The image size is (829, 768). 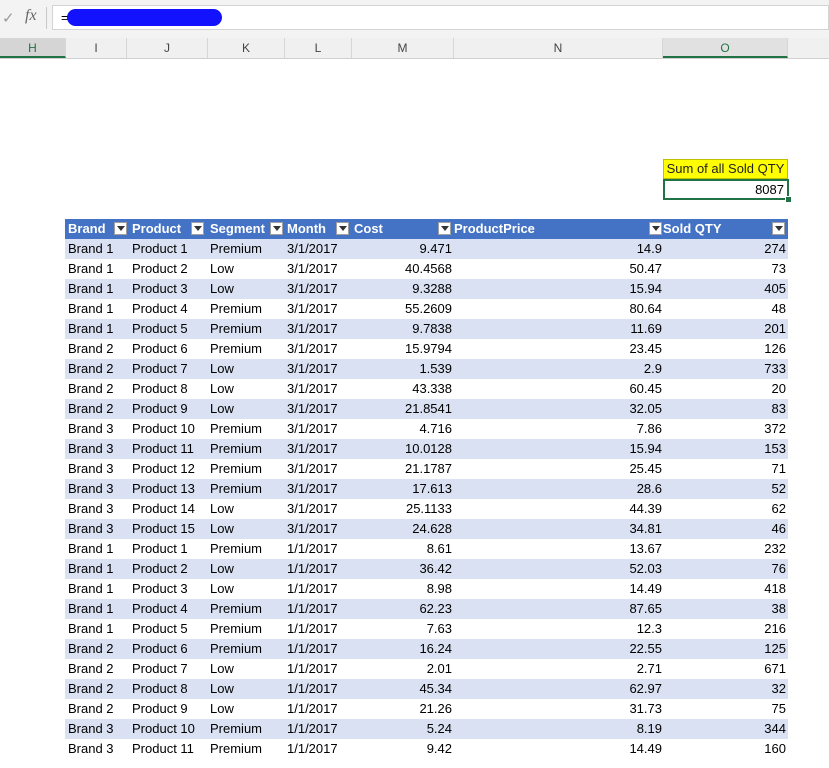 I want to click on filter-dropdown-cost-icon, so click(x=444, y=228).